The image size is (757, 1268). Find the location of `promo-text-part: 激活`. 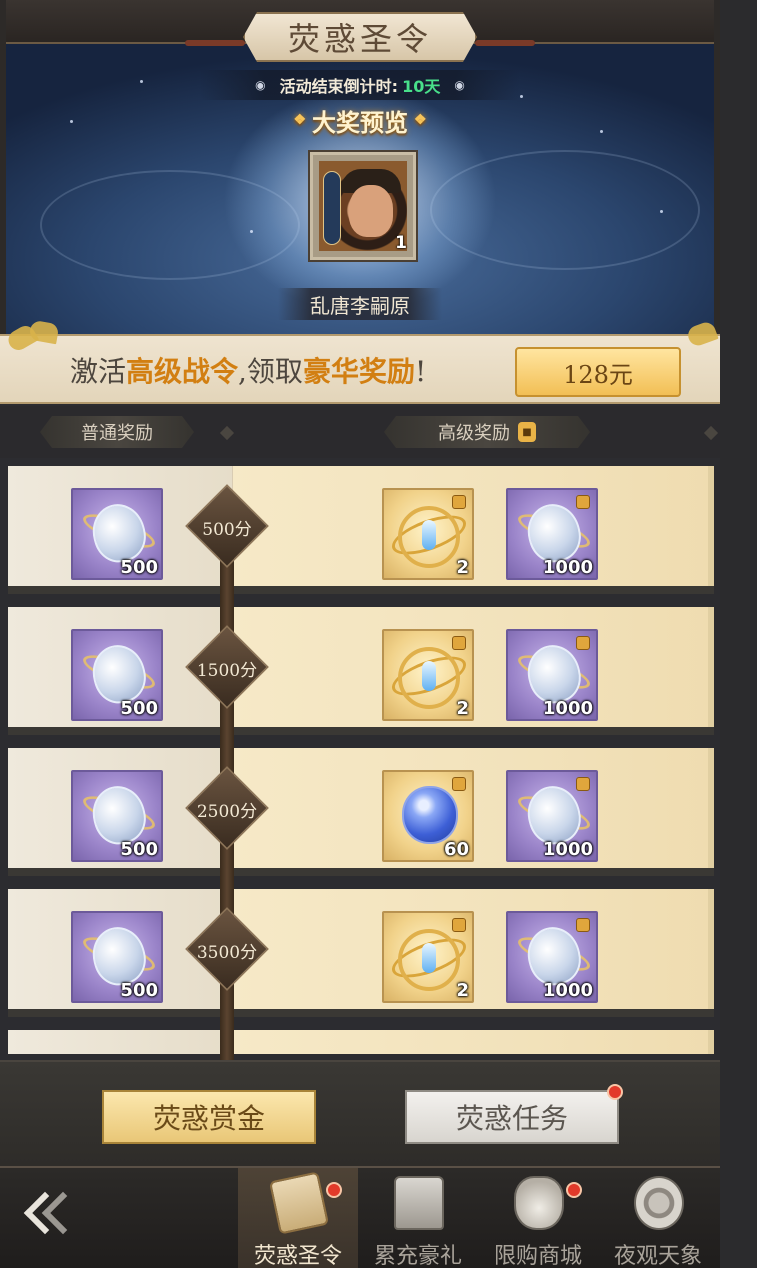

promo-text-part: 激活 is located at coordinates (98, 371).